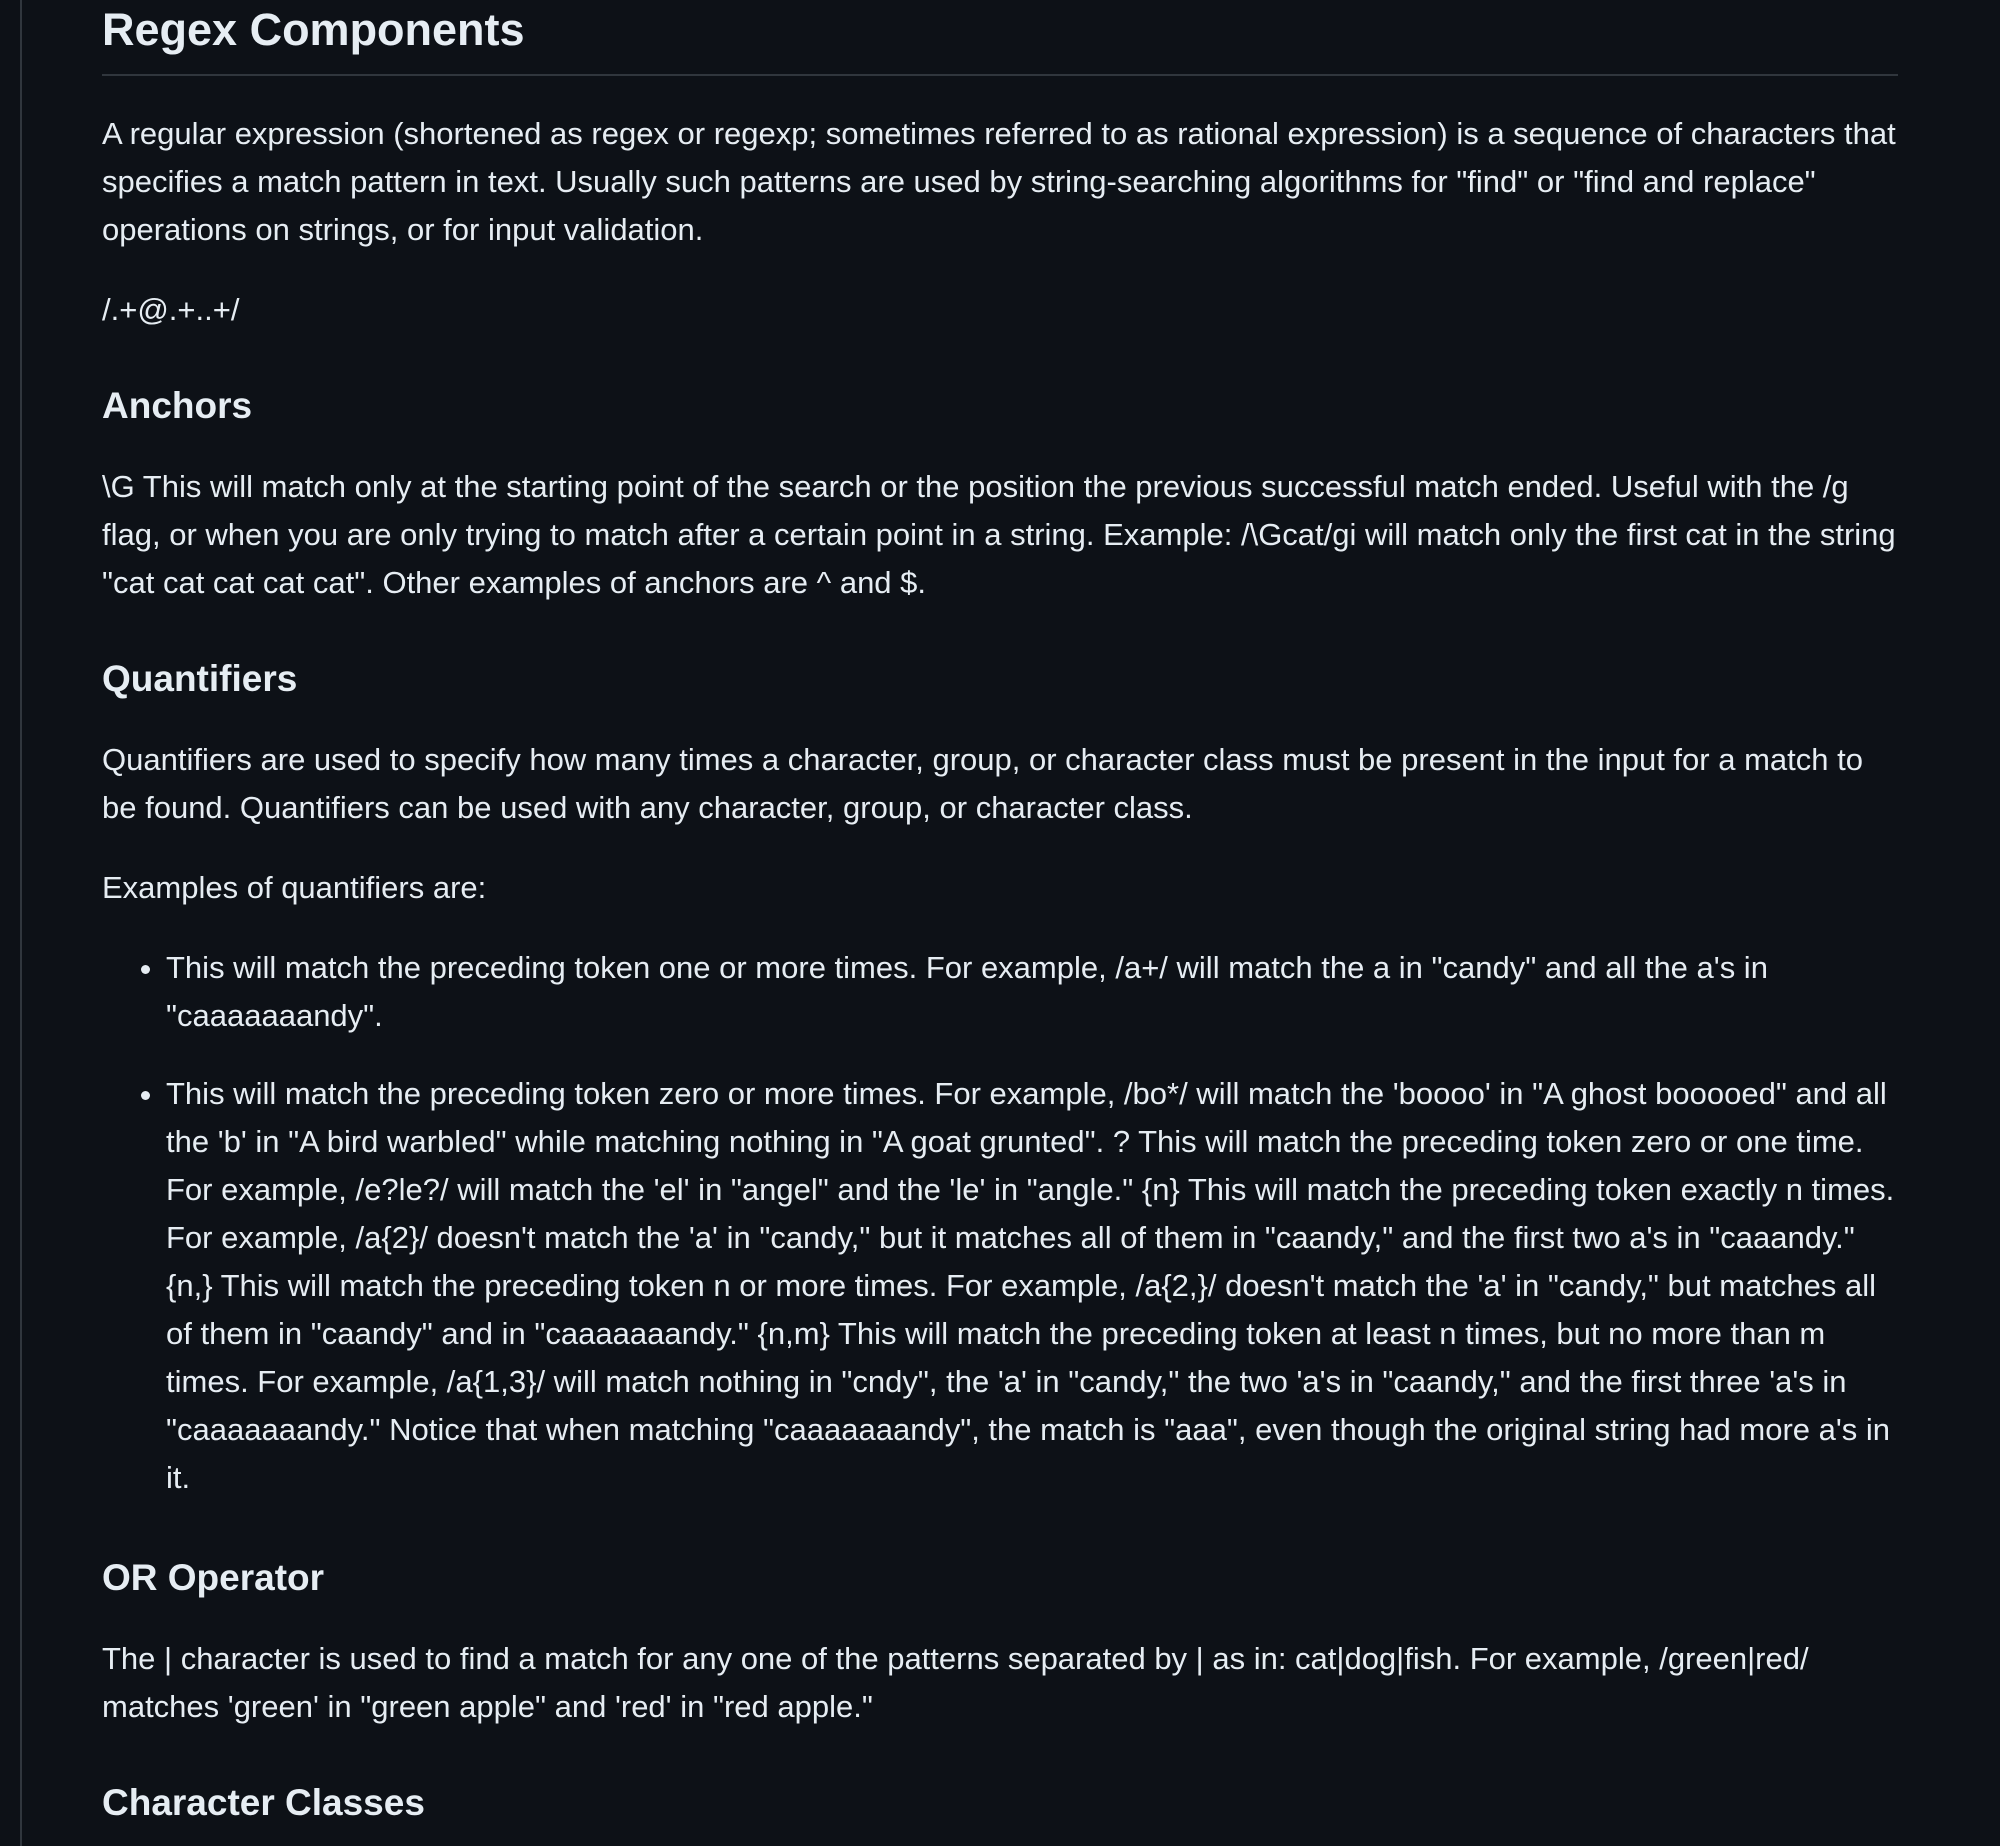  I want to click on page-title: Regex Components, so click(1000, 38).